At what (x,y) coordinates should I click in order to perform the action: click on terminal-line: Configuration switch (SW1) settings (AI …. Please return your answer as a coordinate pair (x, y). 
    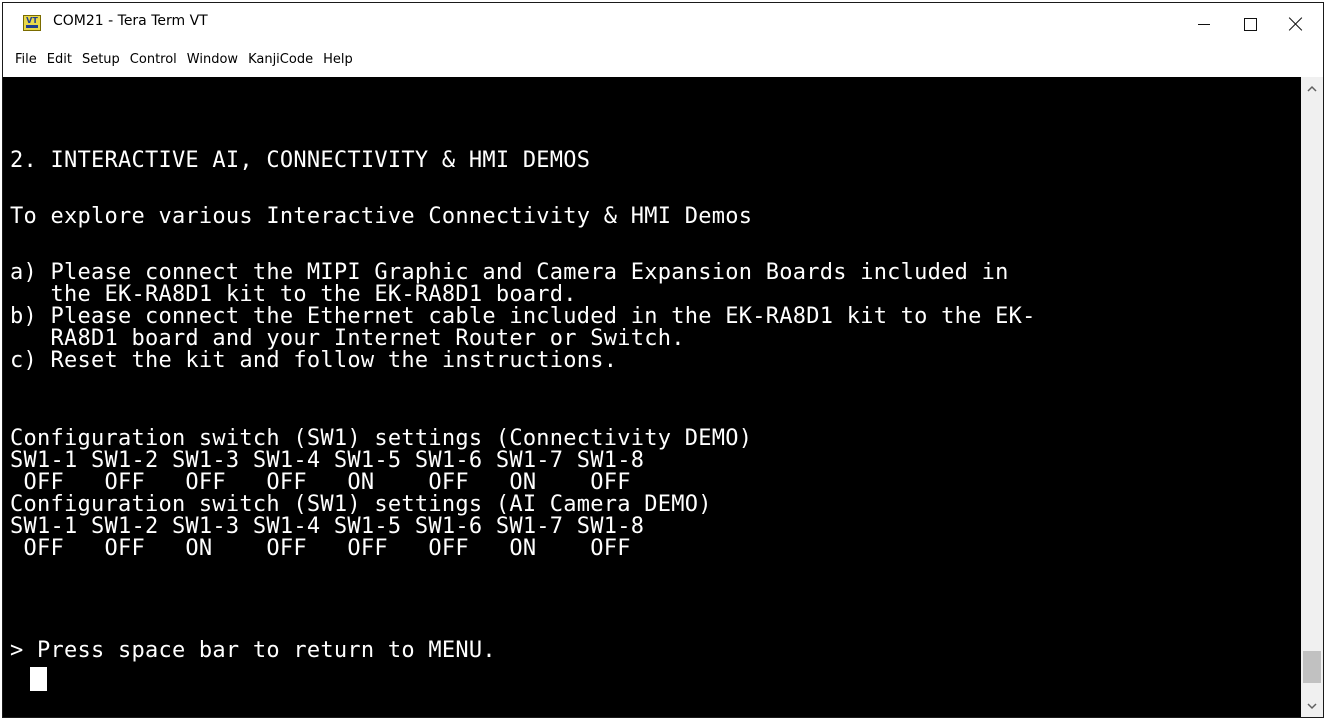
    Looking at the image, I should click on (361, 504).